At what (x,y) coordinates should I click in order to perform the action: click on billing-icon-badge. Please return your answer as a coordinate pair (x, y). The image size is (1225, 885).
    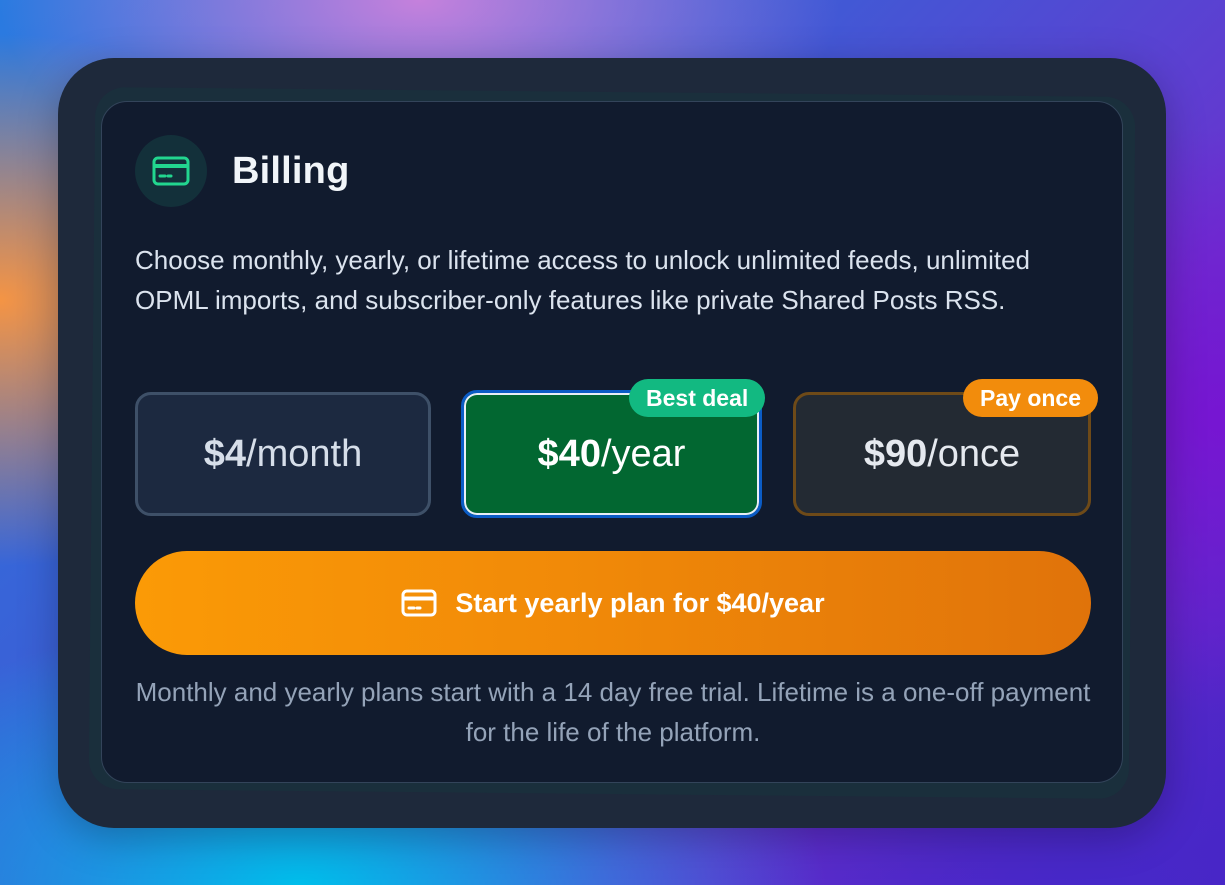
    Looking at the image, I should click on (171, 171).